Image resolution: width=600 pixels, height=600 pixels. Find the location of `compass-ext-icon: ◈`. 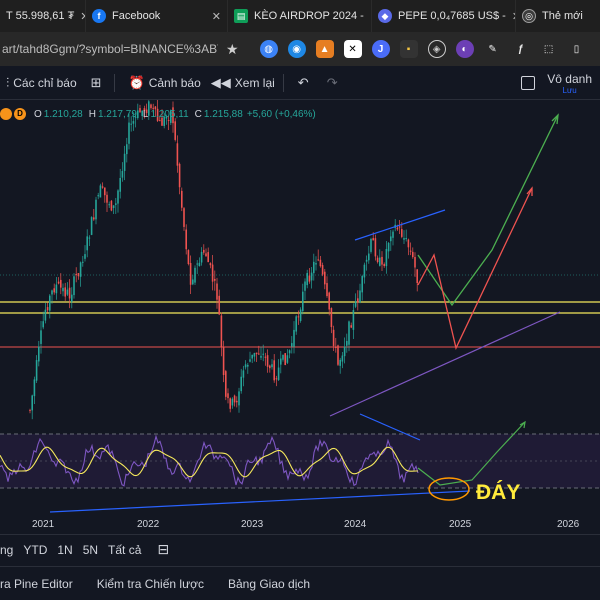

compass-ext-icon: ◈ is located at coordinates (436, 49).